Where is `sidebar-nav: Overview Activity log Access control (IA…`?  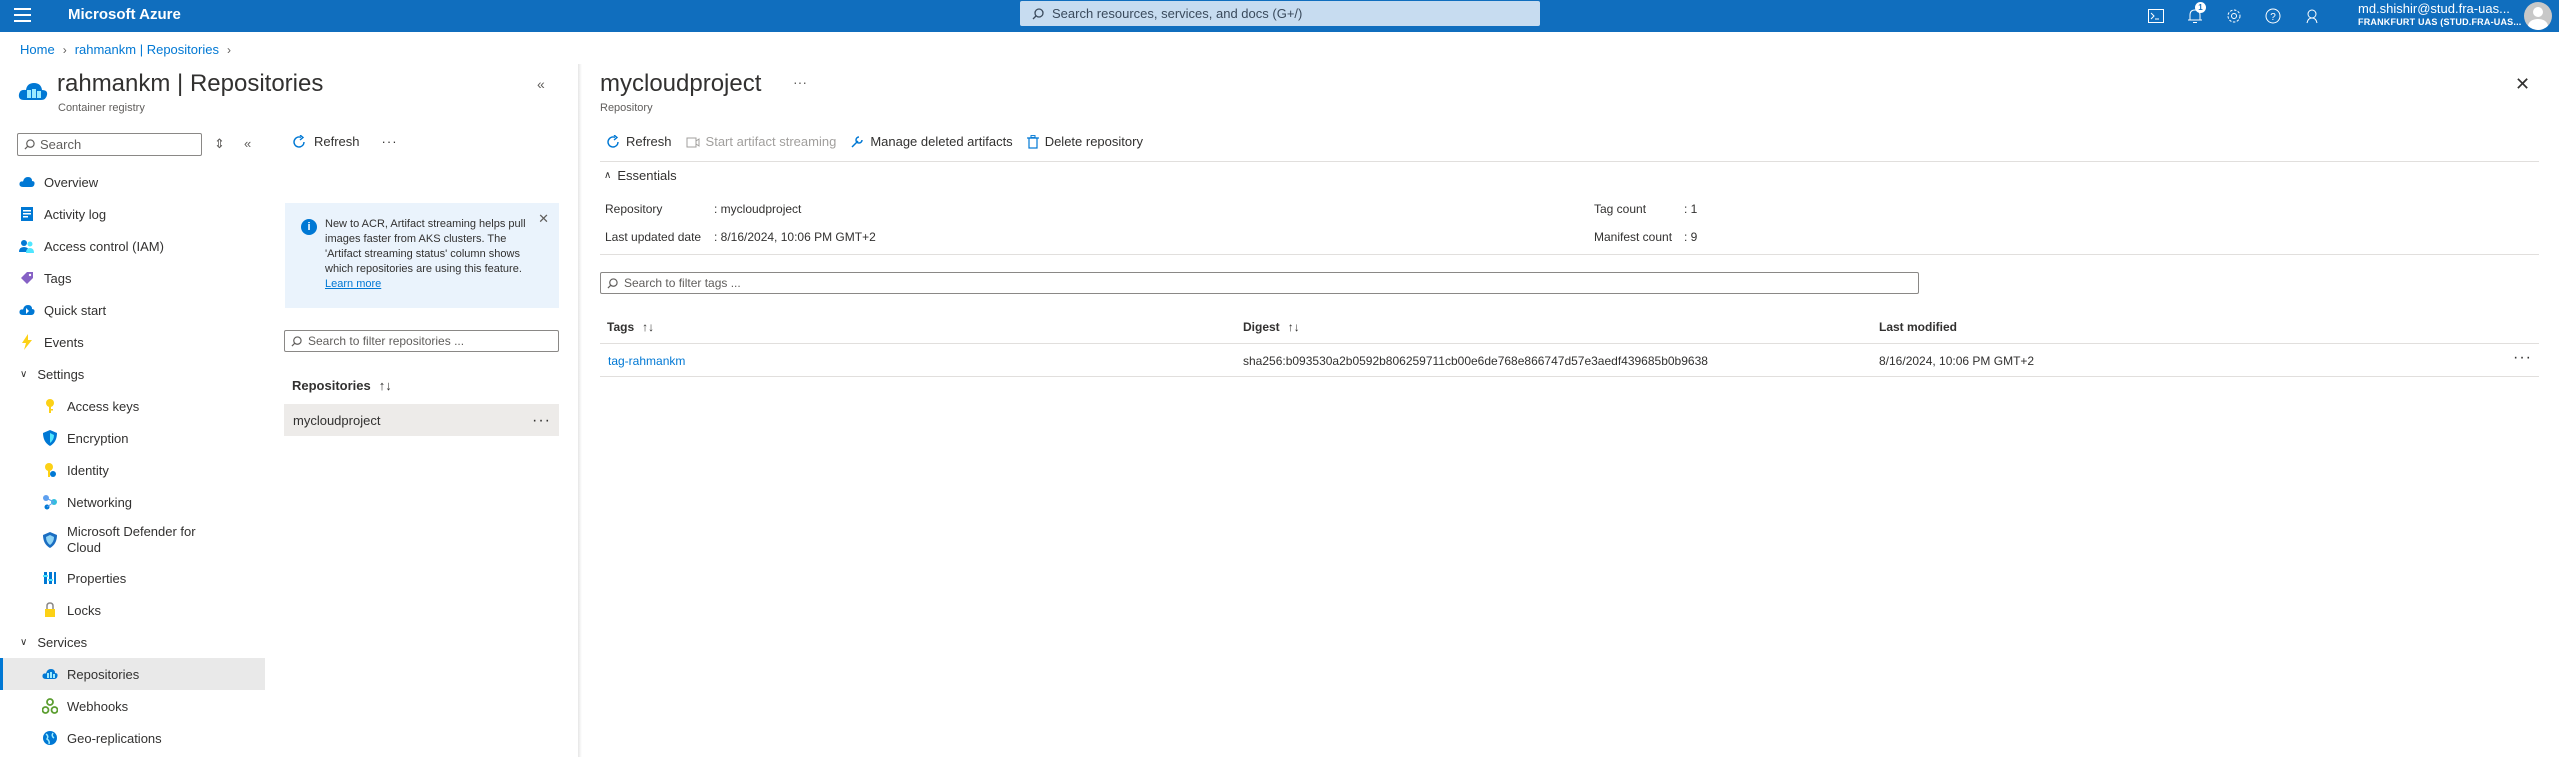 sidebar-nav: Overview Activity log Access control (IA… is located at coordinates (132, 460).